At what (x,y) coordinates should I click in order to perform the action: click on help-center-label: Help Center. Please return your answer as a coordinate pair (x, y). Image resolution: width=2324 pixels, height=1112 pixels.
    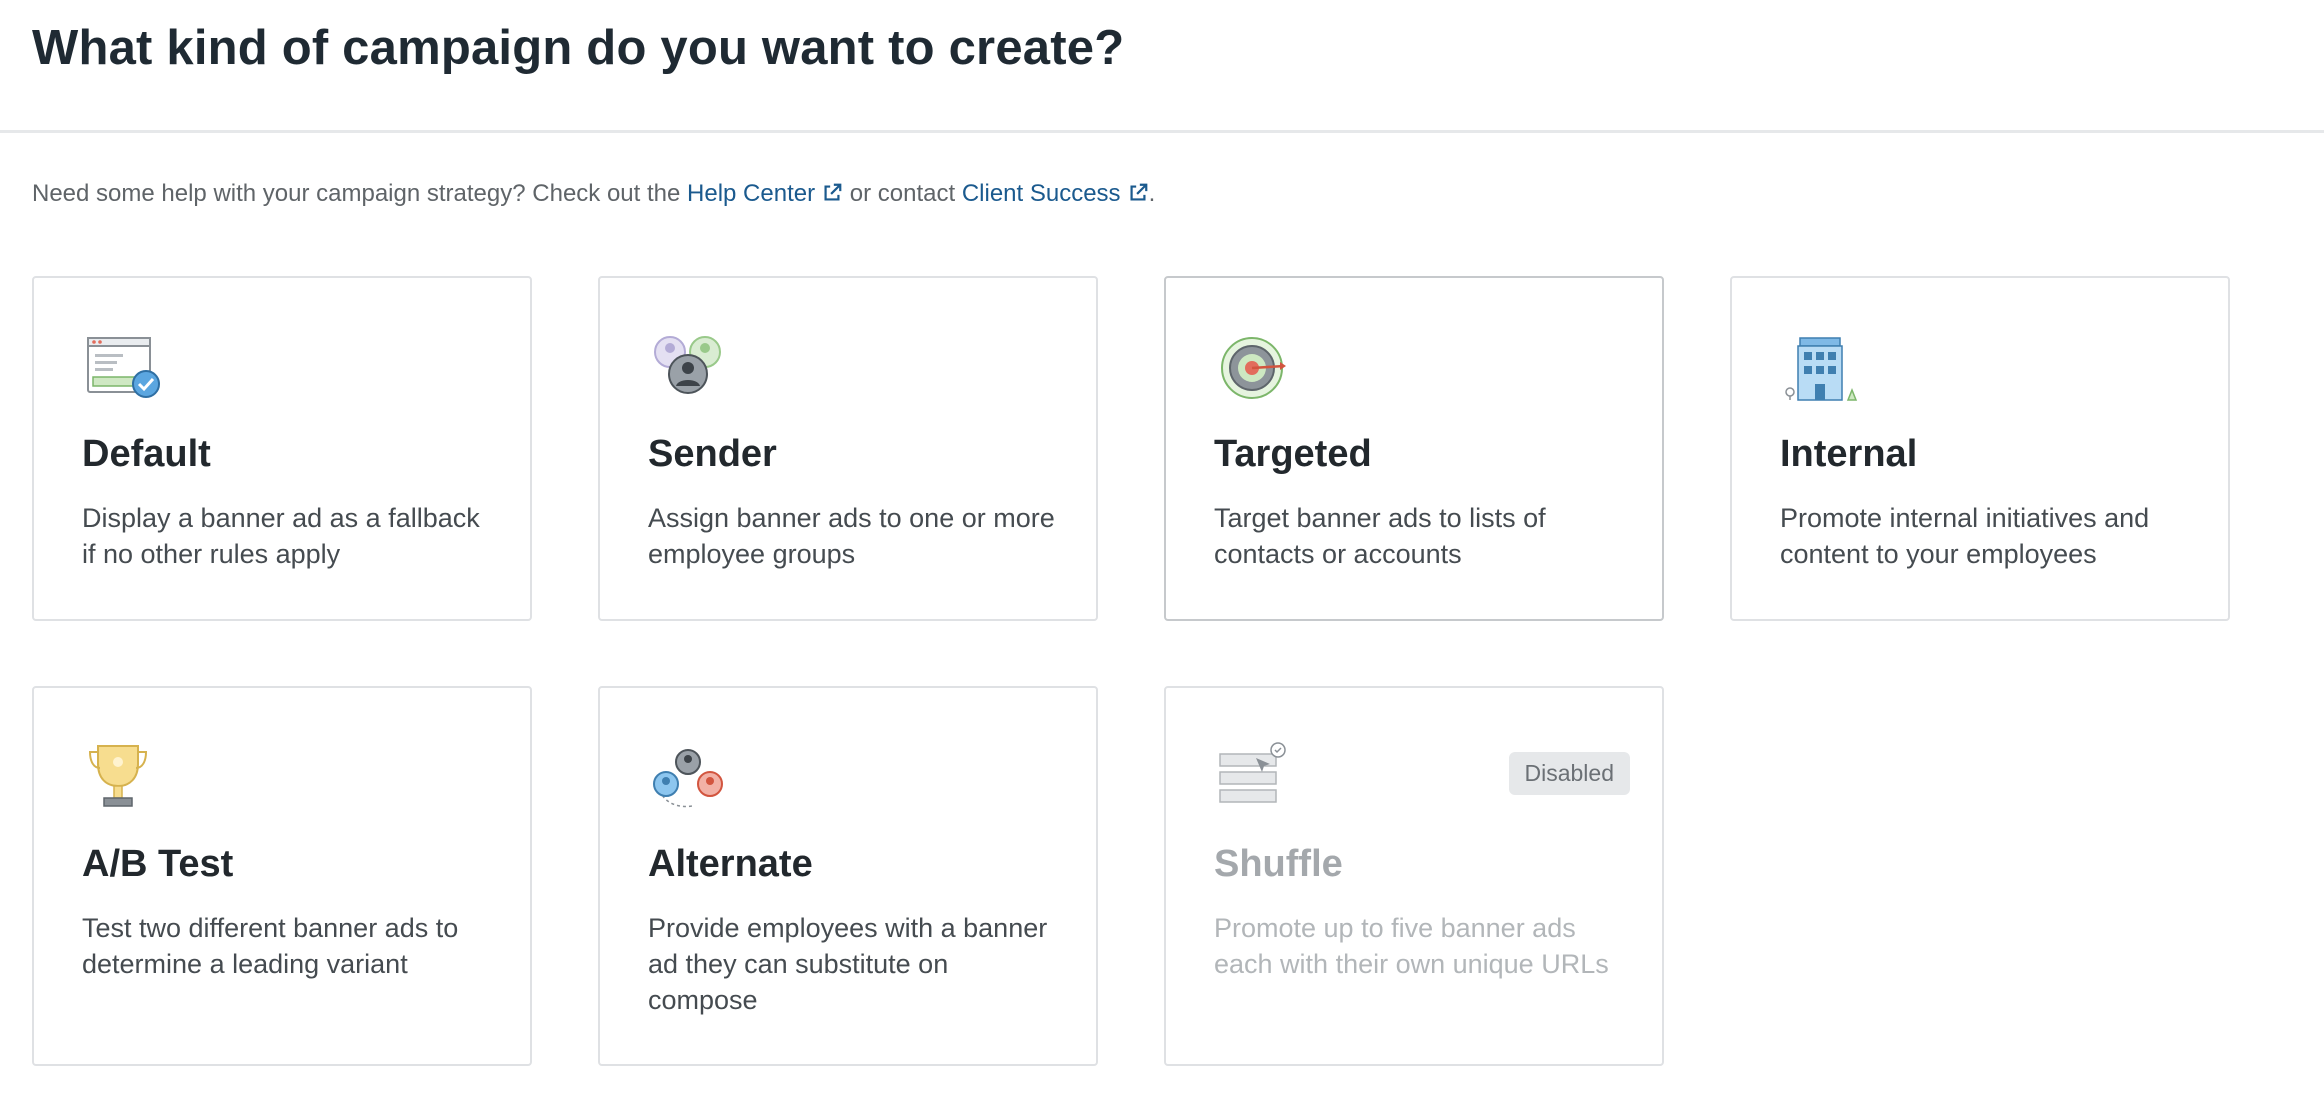
    Looking at the image, I should click on (751, 193).